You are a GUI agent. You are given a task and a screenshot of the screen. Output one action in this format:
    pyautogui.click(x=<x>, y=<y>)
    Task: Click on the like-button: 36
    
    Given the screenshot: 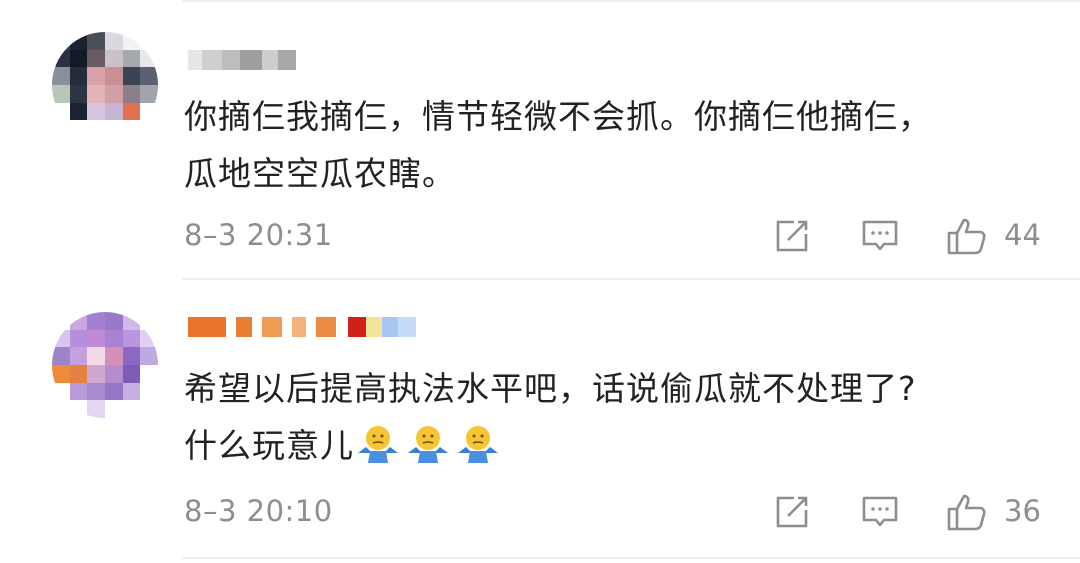 What is the action you would take?
    pyautogui.click(x=996, y=512)
    